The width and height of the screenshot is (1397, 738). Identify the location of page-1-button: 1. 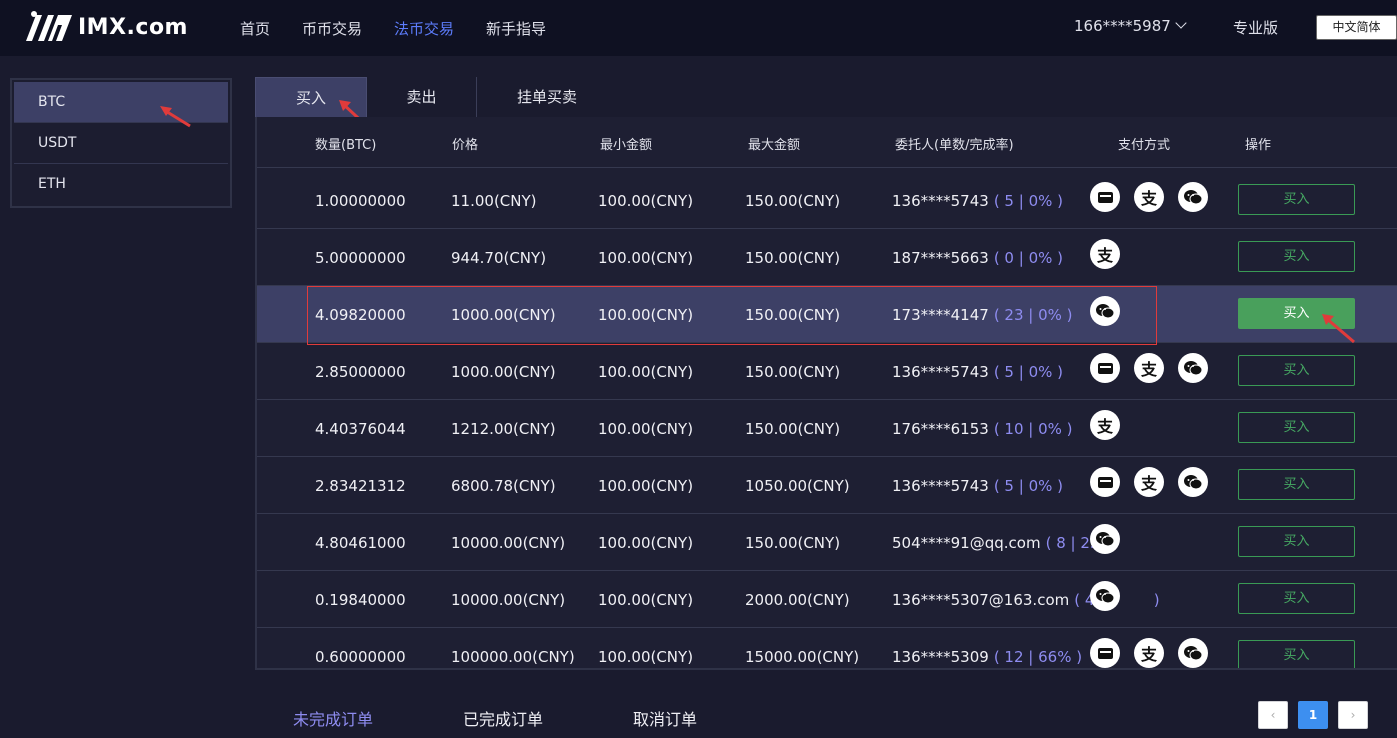
(1313, 715).